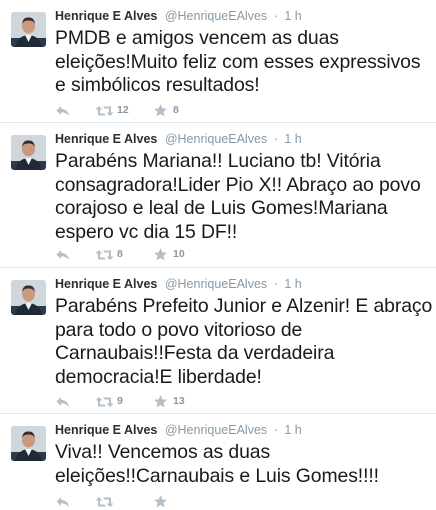 The height and width of the screenshot is (510, 436). What do you see at coordinates (120, 401) in the screenshot?
I see `retweet-count: 9` at bounding box center [120, 401].